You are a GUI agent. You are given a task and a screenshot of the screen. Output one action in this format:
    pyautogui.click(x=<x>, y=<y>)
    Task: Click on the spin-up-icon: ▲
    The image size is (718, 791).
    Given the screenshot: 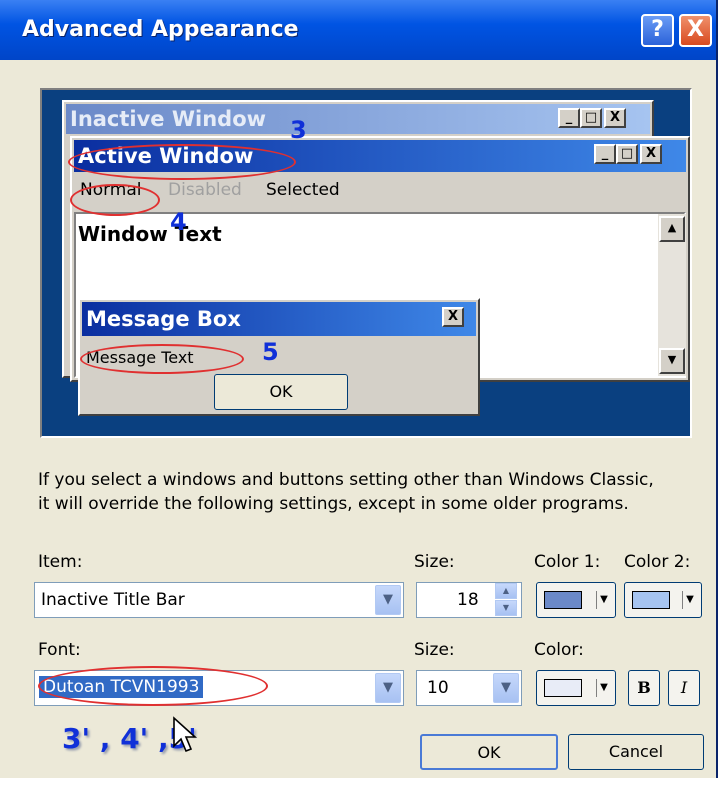 What is the action you would take?
    pyautogui.click(x=506, y=591)
    